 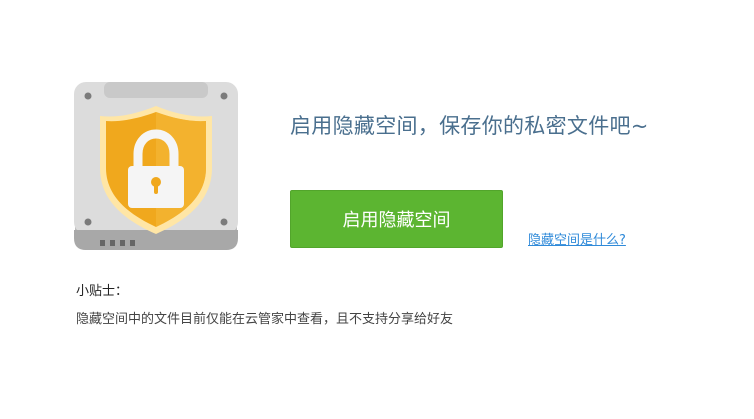 I want to click on shield-lock-vault-icon, so click(x=156, y=166).